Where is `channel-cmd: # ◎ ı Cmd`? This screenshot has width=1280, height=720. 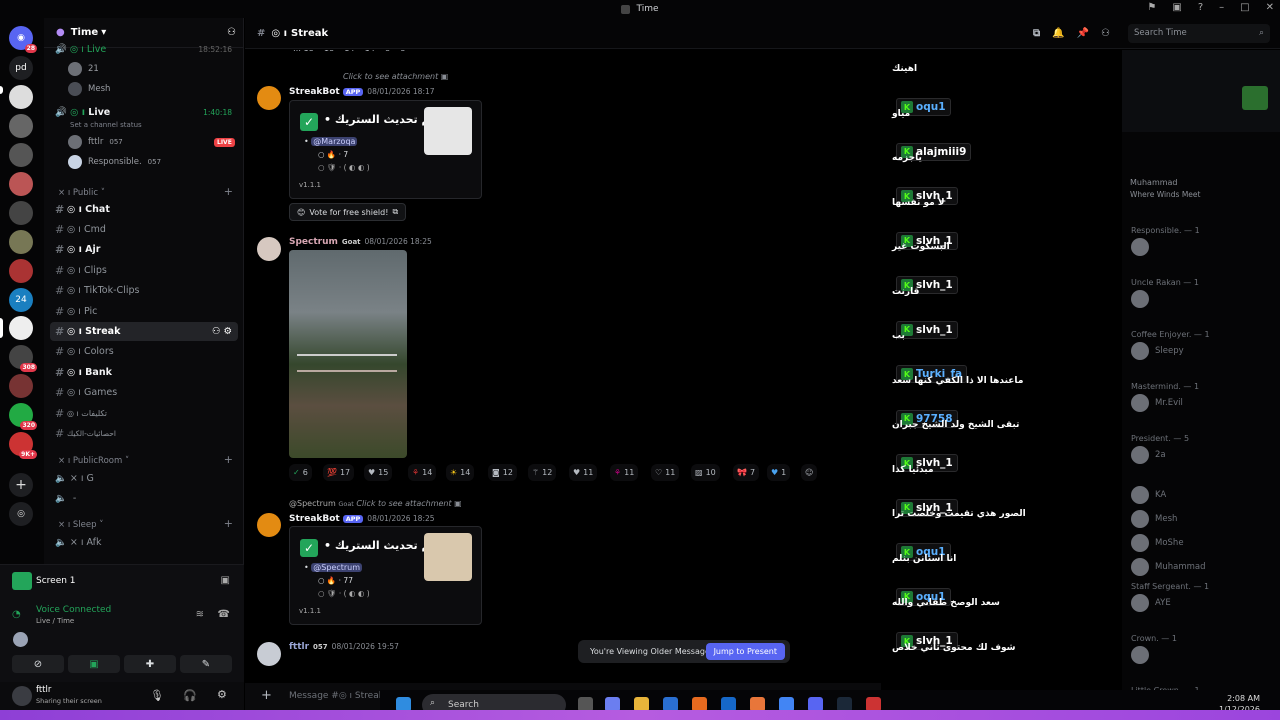
channel-cmd: # ◎ ı Cmd is located at coordinates (144, 229).